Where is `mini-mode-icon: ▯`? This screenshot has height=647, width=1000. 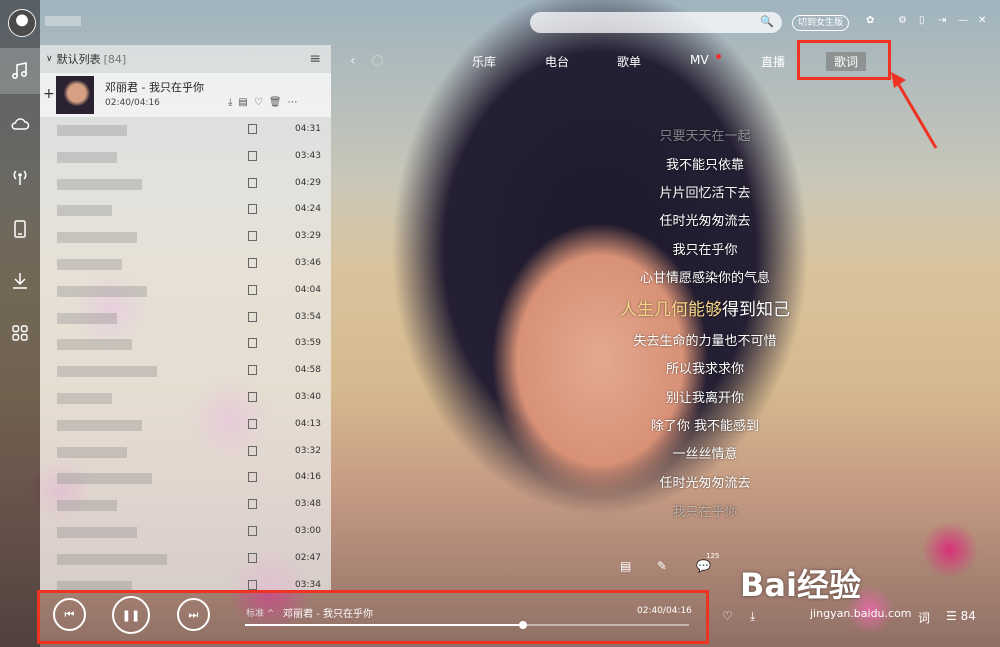 mini-mode-icon: ▯ is located at coordinates (922, 20).